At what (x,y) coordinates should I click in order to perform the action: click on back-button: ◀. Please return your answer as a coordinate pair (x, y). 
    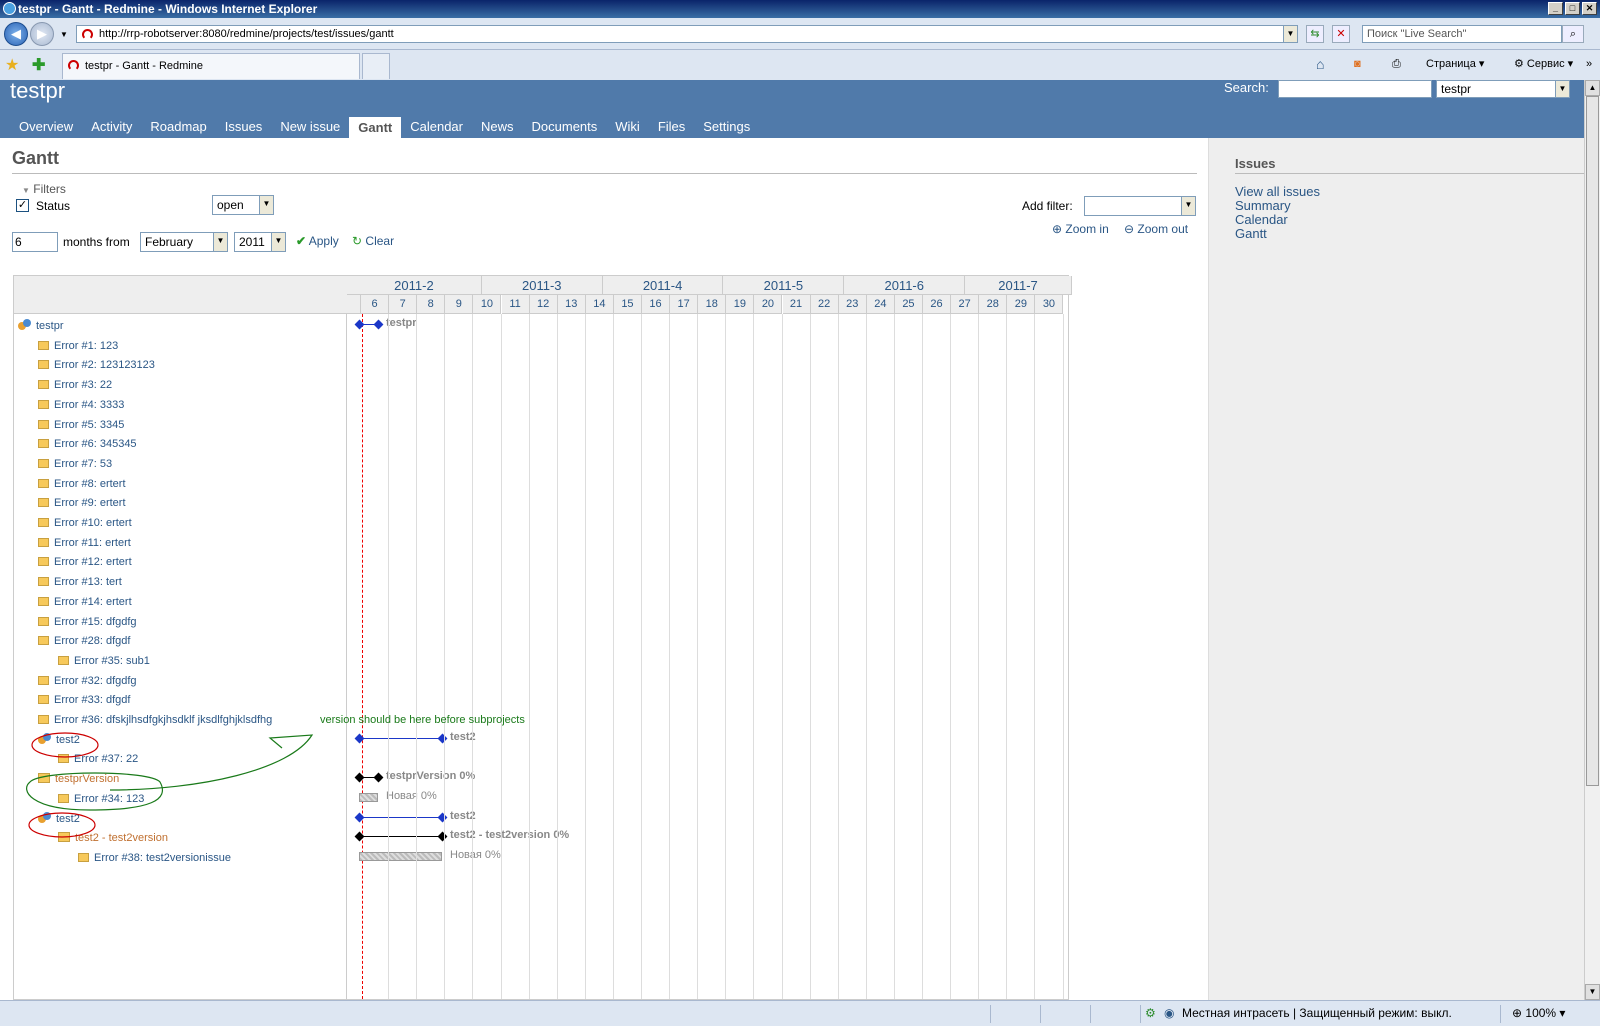
    Looking at the image, I should click on (16, 34).